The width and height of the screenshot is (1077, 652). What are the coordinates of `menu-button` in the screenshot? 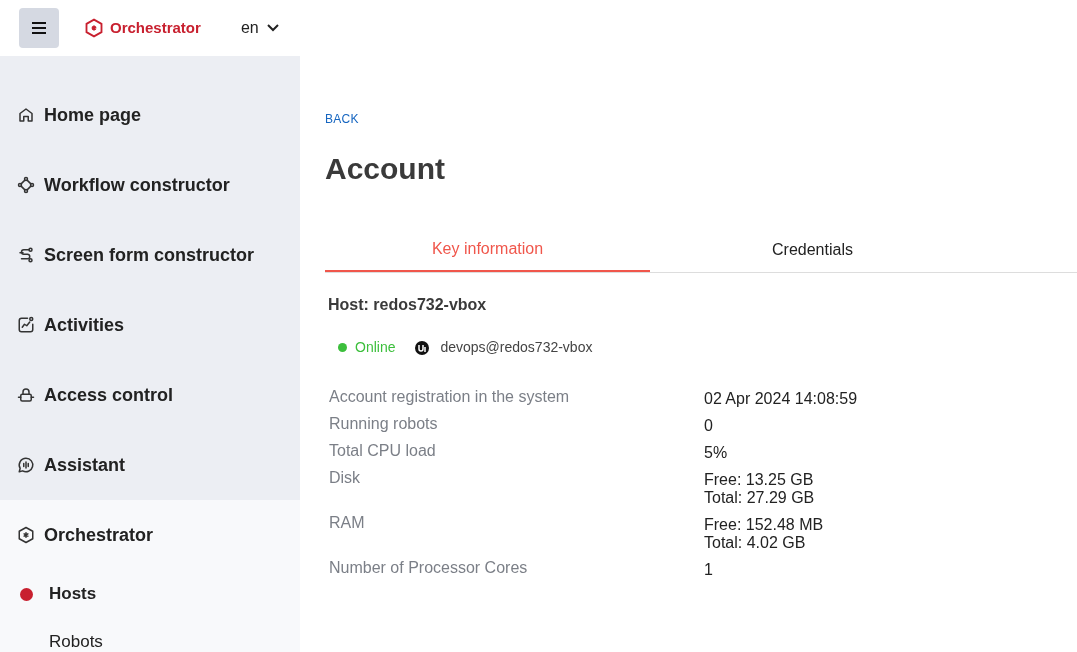 It's located at (39, 28).